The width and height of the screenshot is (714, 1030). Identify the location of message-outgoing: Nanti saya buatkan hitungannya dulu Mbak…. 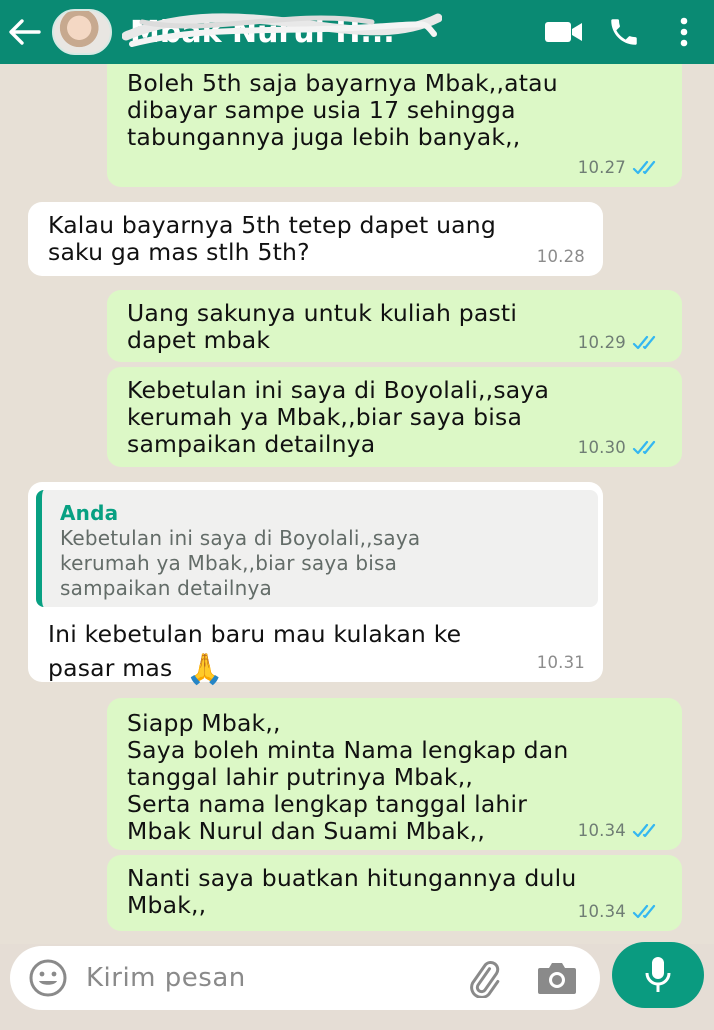
(394, 893).